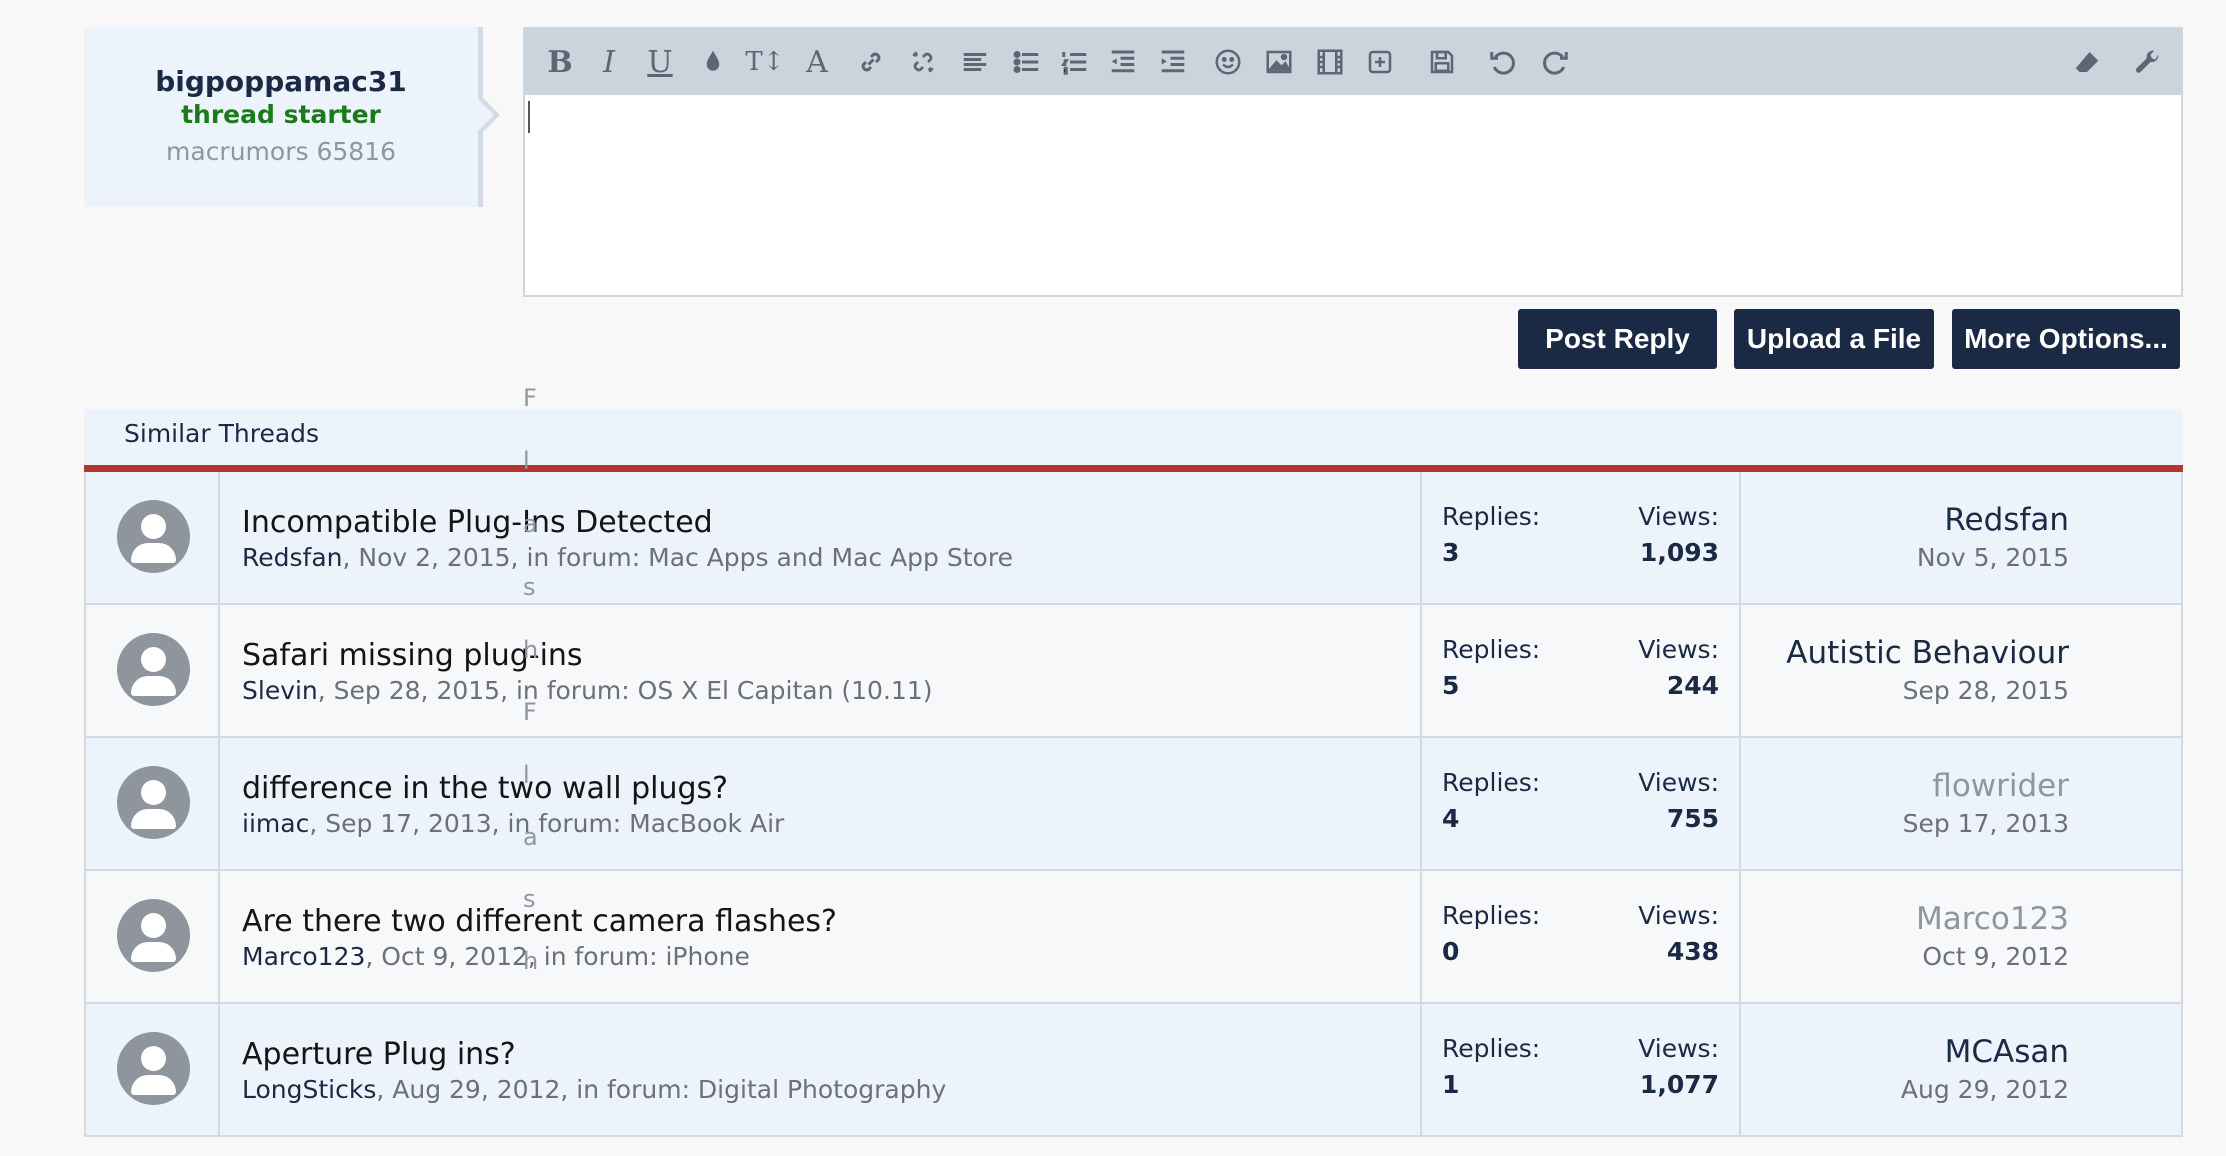  I want to click on thread-author: Redsfan, so click(292, 557).